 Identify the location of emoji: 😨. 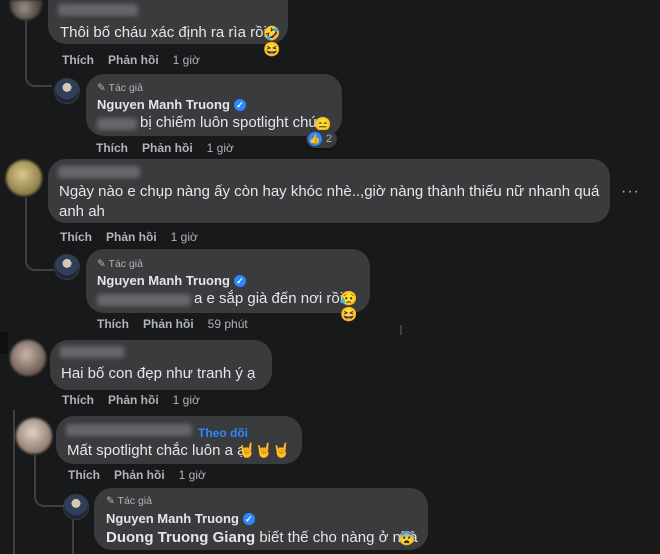
(407, 538).